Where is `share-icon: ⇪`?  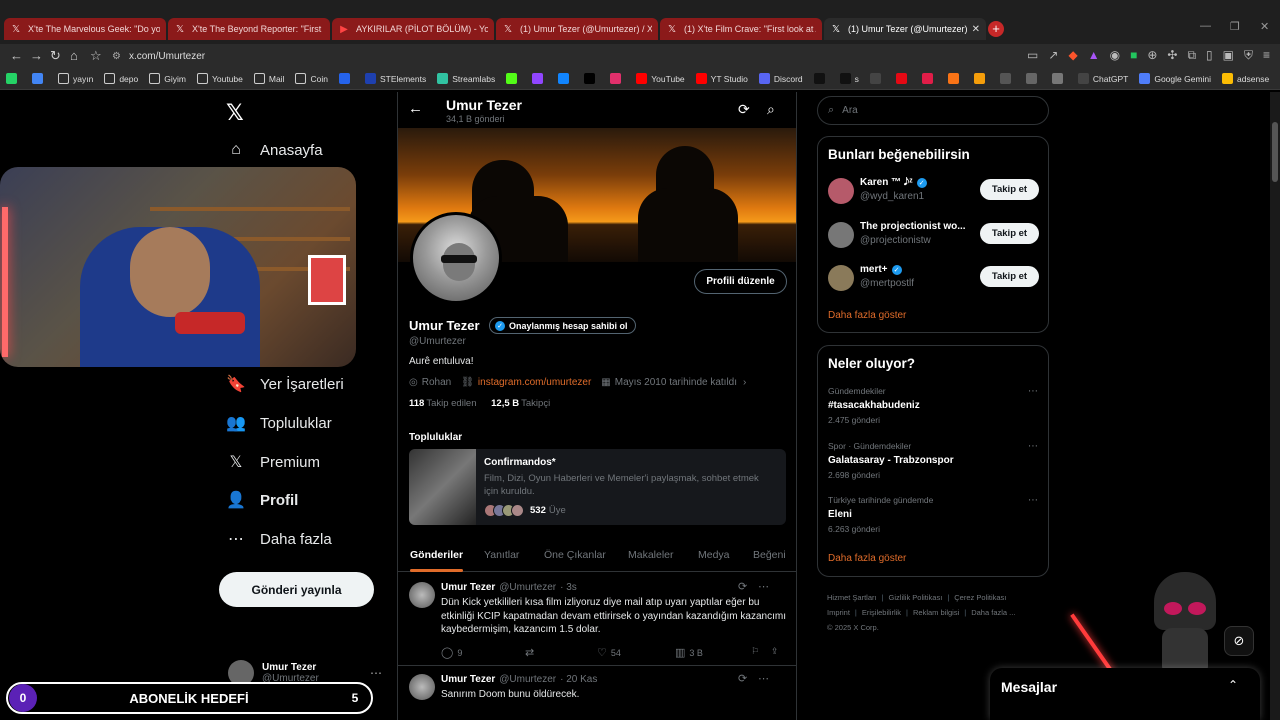 share-icon: ⇪ is located at coordinates (775, 651).